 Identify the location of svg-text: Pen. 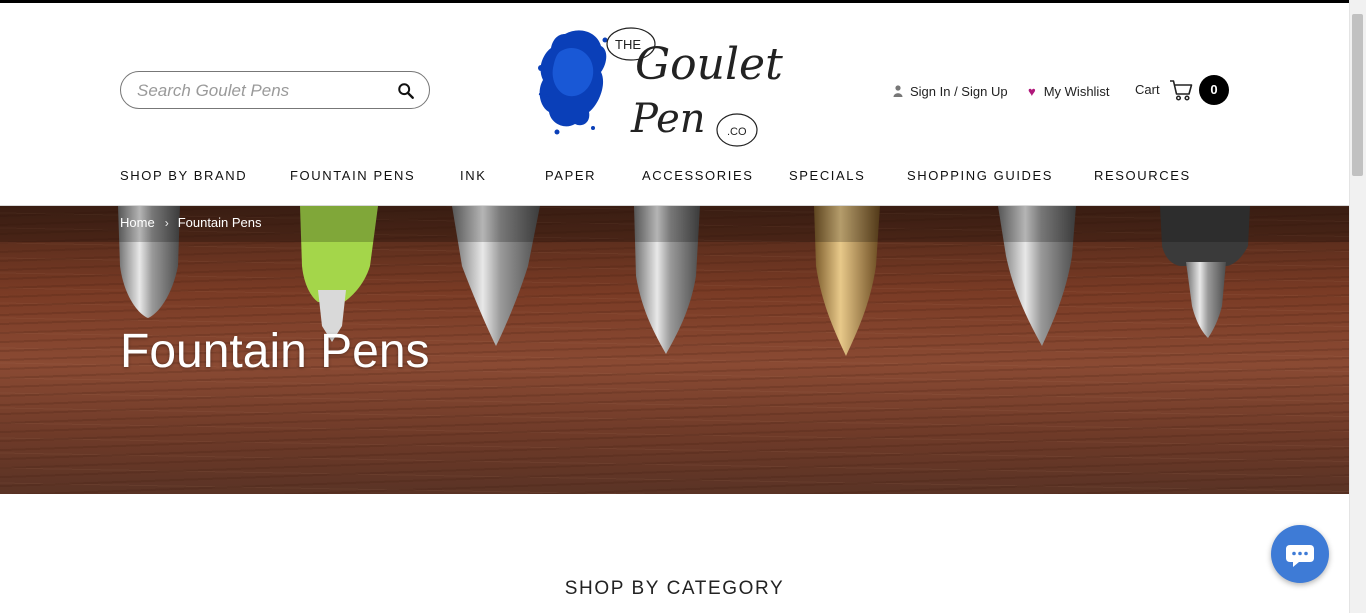
(668, 119).